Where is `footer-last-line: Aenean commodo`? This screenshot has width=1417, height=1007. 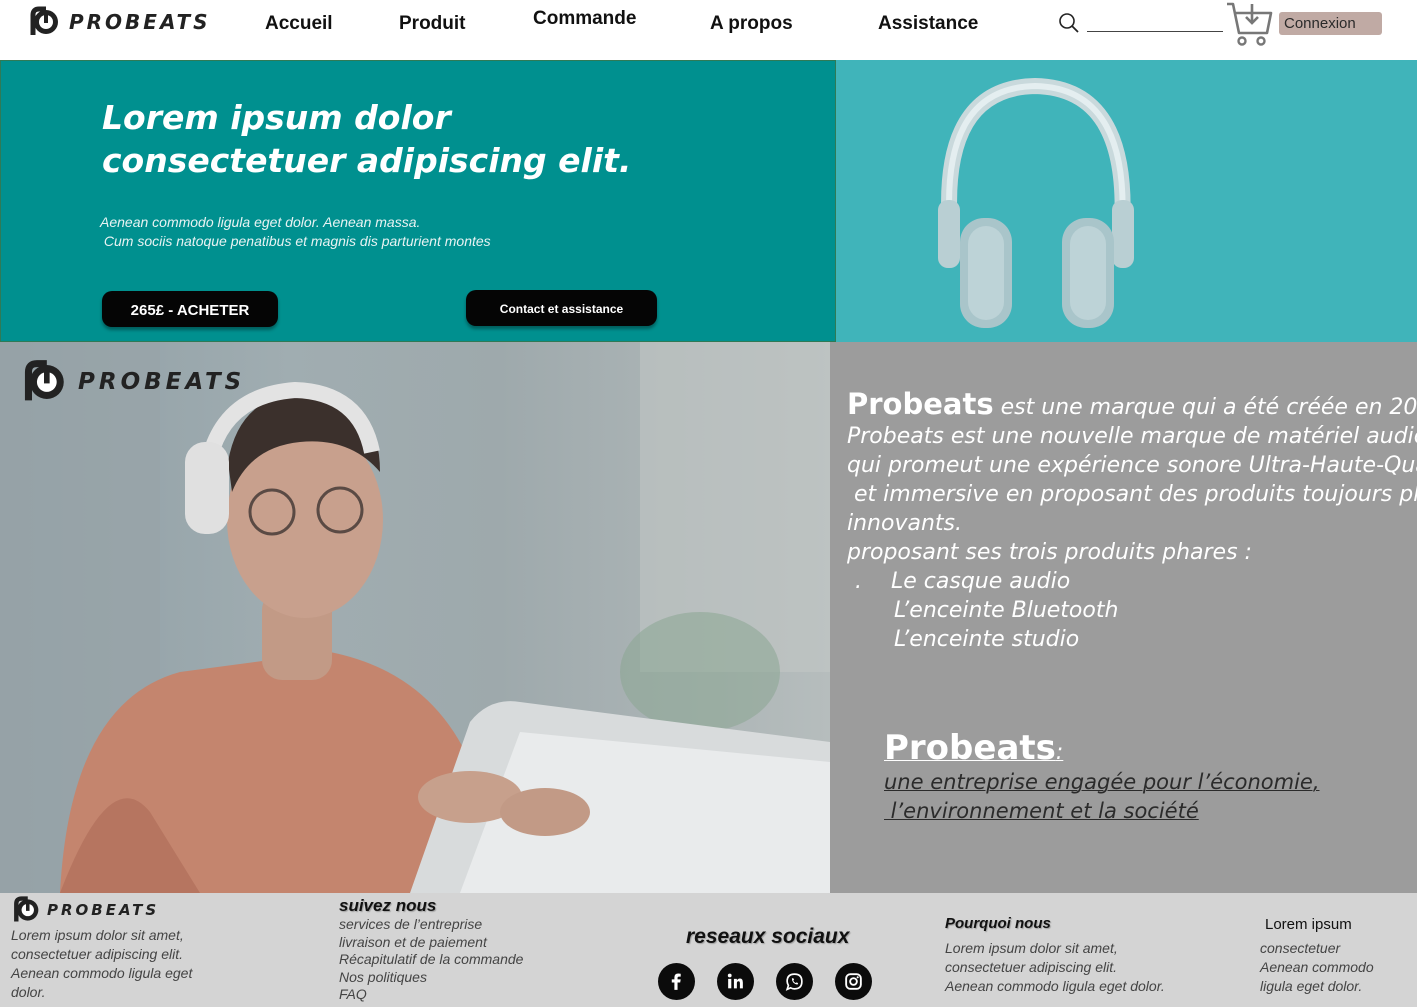
footer-last-line: Aenean commodo is located at coordinates (1317, 967).